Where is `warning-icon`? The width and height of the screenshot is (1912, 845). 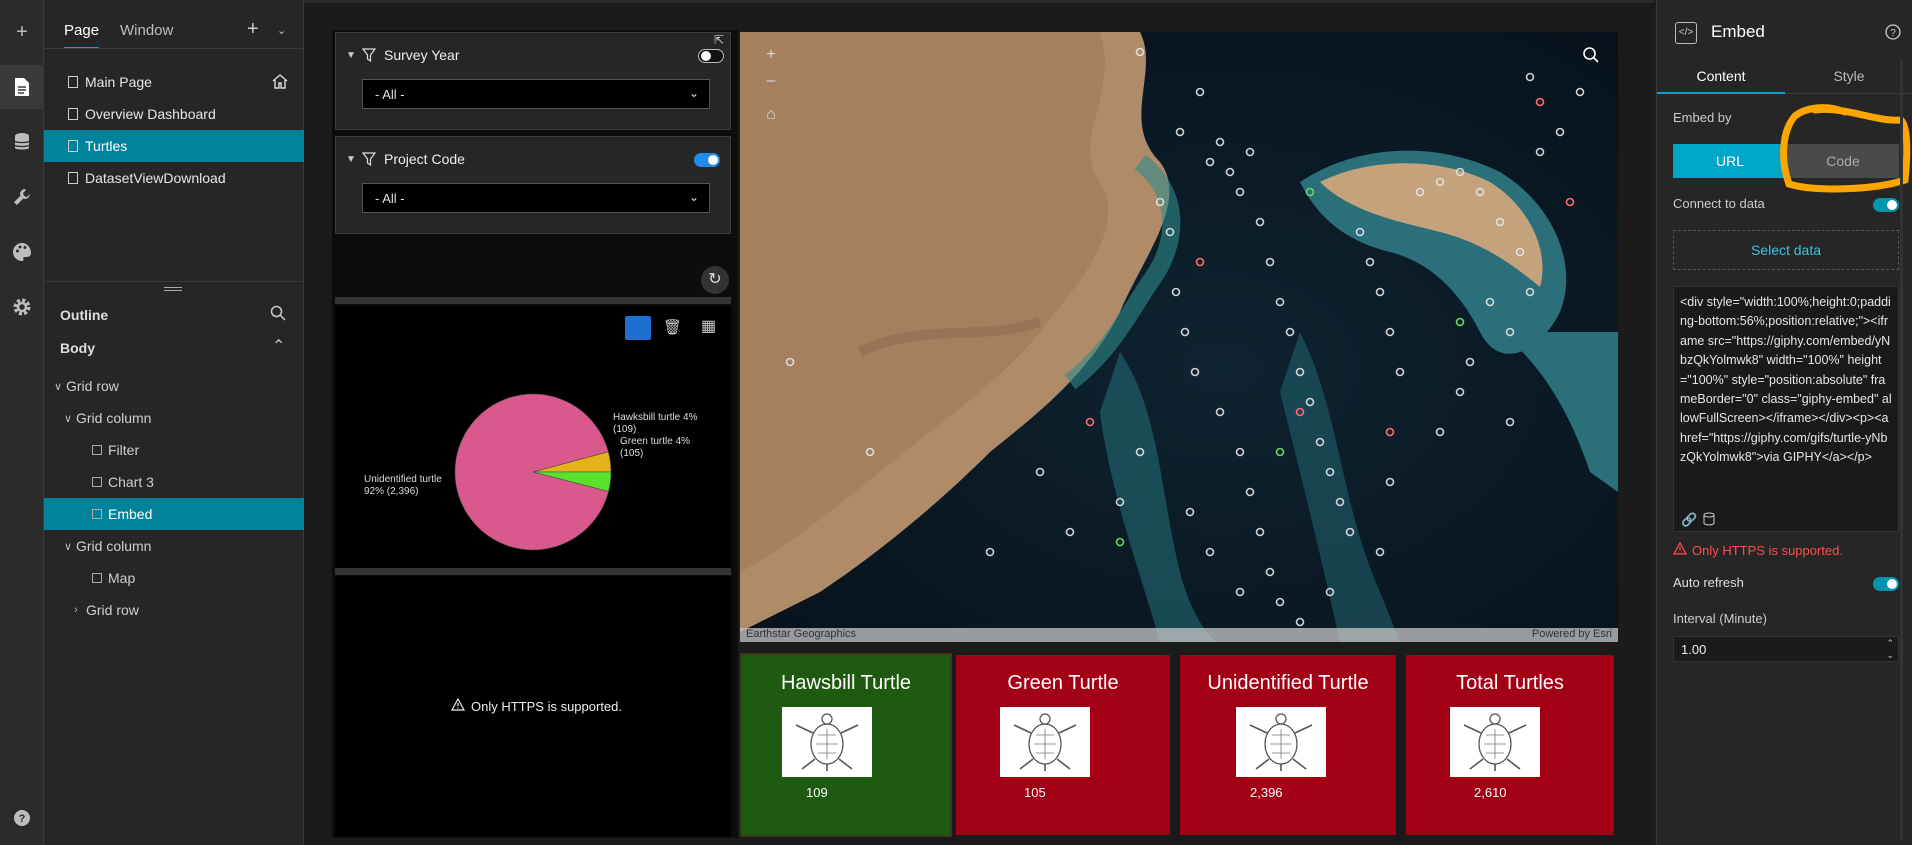 warning-icon is located at coordinates (1680, 549).